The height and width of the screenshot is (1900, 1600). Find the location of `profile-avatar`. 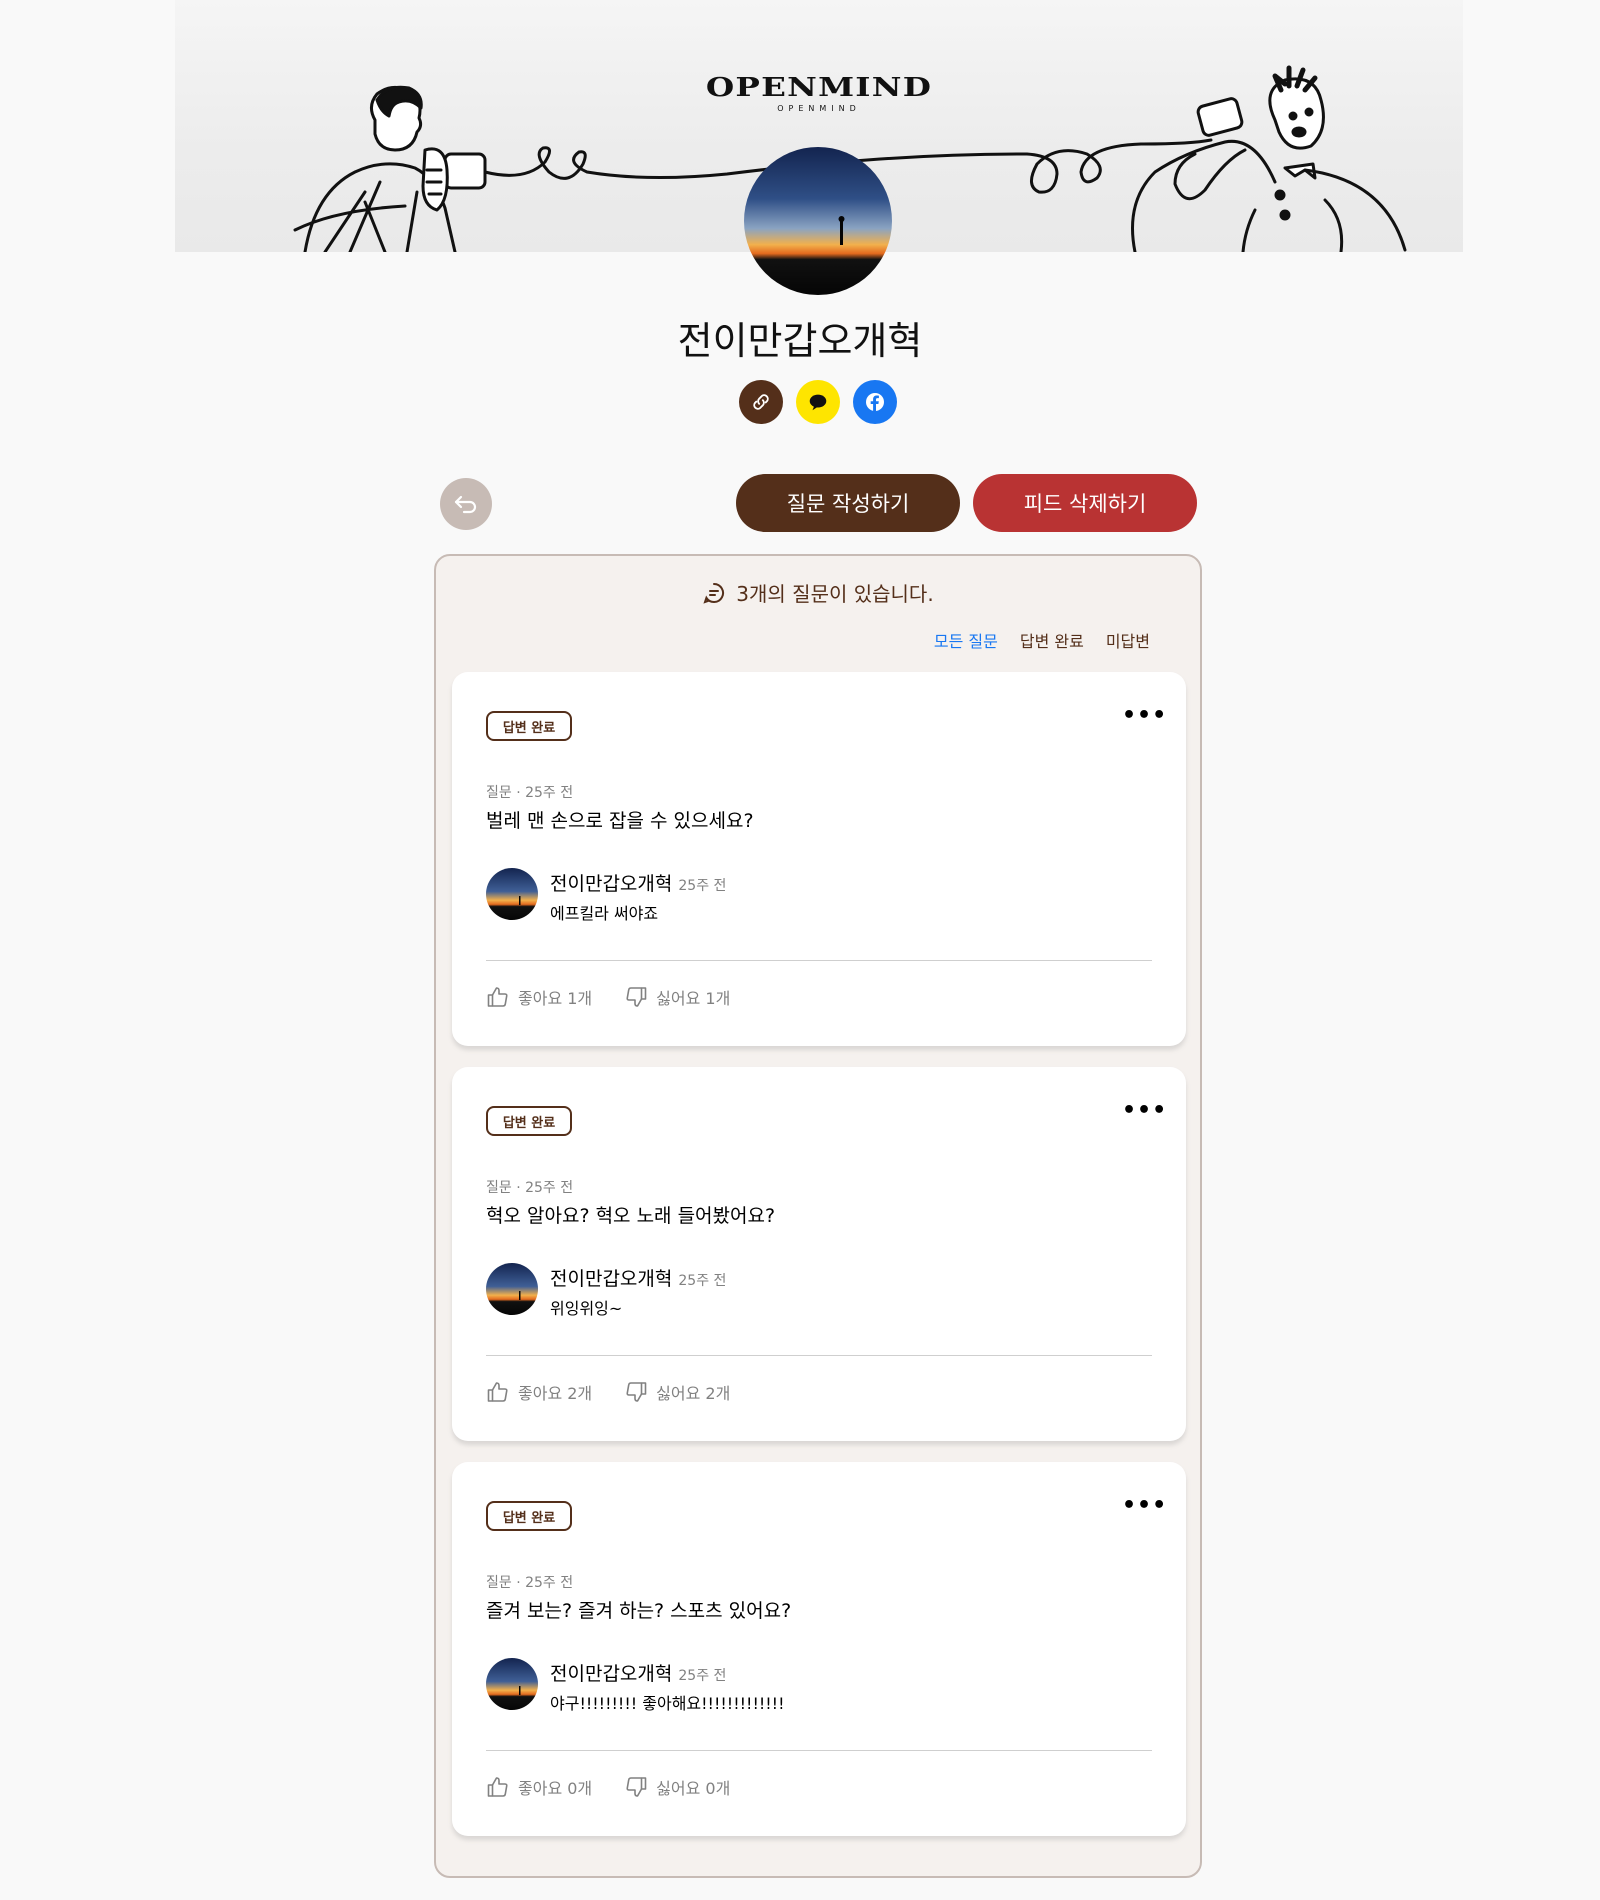

profile-avatar is located at coordinates (818, 221).